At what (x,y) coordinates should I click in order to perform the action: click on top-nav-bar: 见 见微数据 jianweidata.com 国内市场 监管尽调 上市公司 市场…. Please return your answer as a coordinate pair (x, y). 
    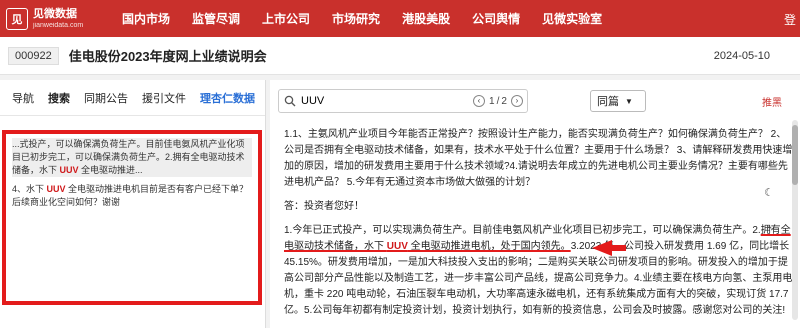
    Looking at the image, I should click on (400, 18).